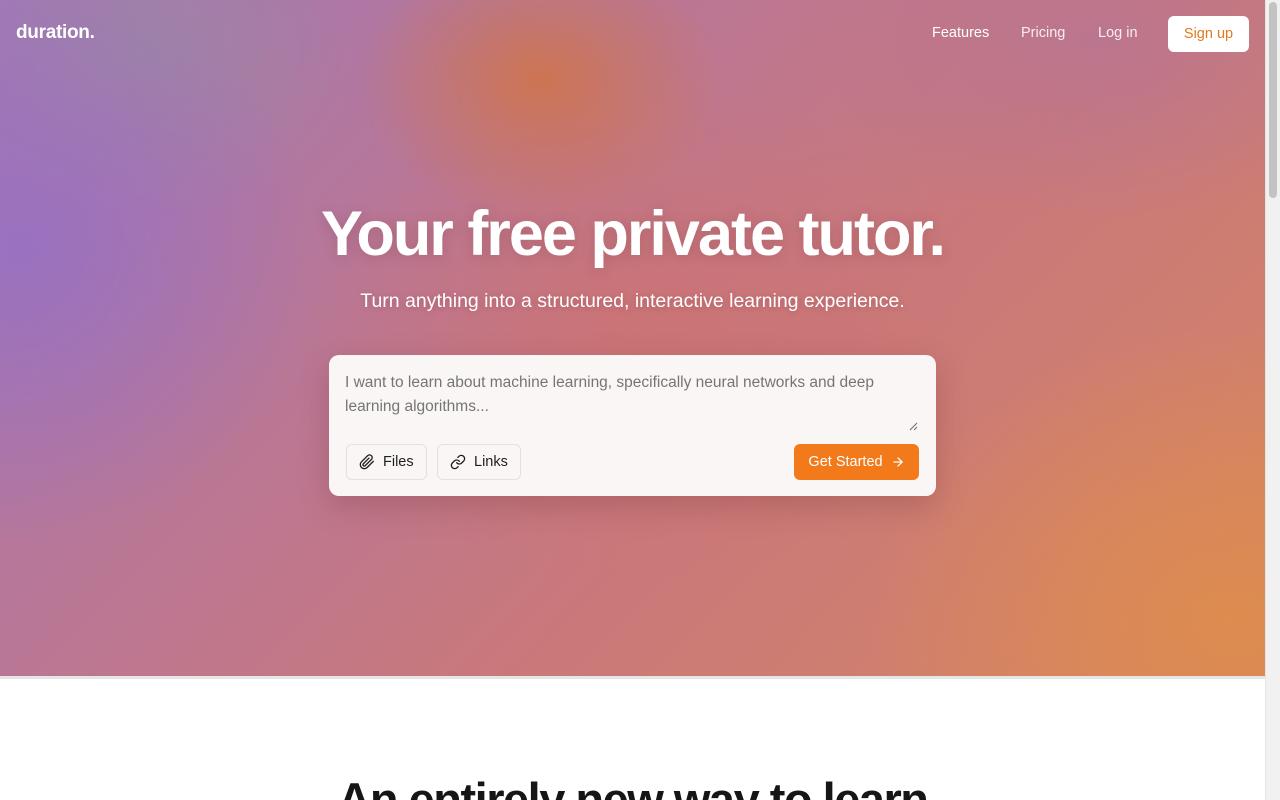 This screenshot has height=800, width=1280. I want to click on prompt-card: Files Links Get Started, so click(632, 425).